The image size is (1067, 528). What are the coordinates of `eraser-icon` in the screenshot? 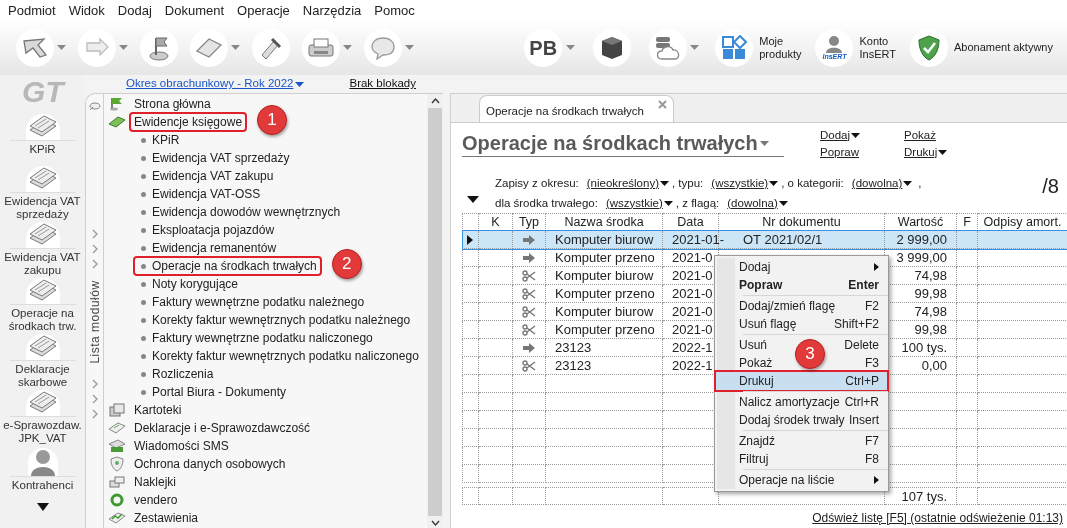 It's located at (209, 47).